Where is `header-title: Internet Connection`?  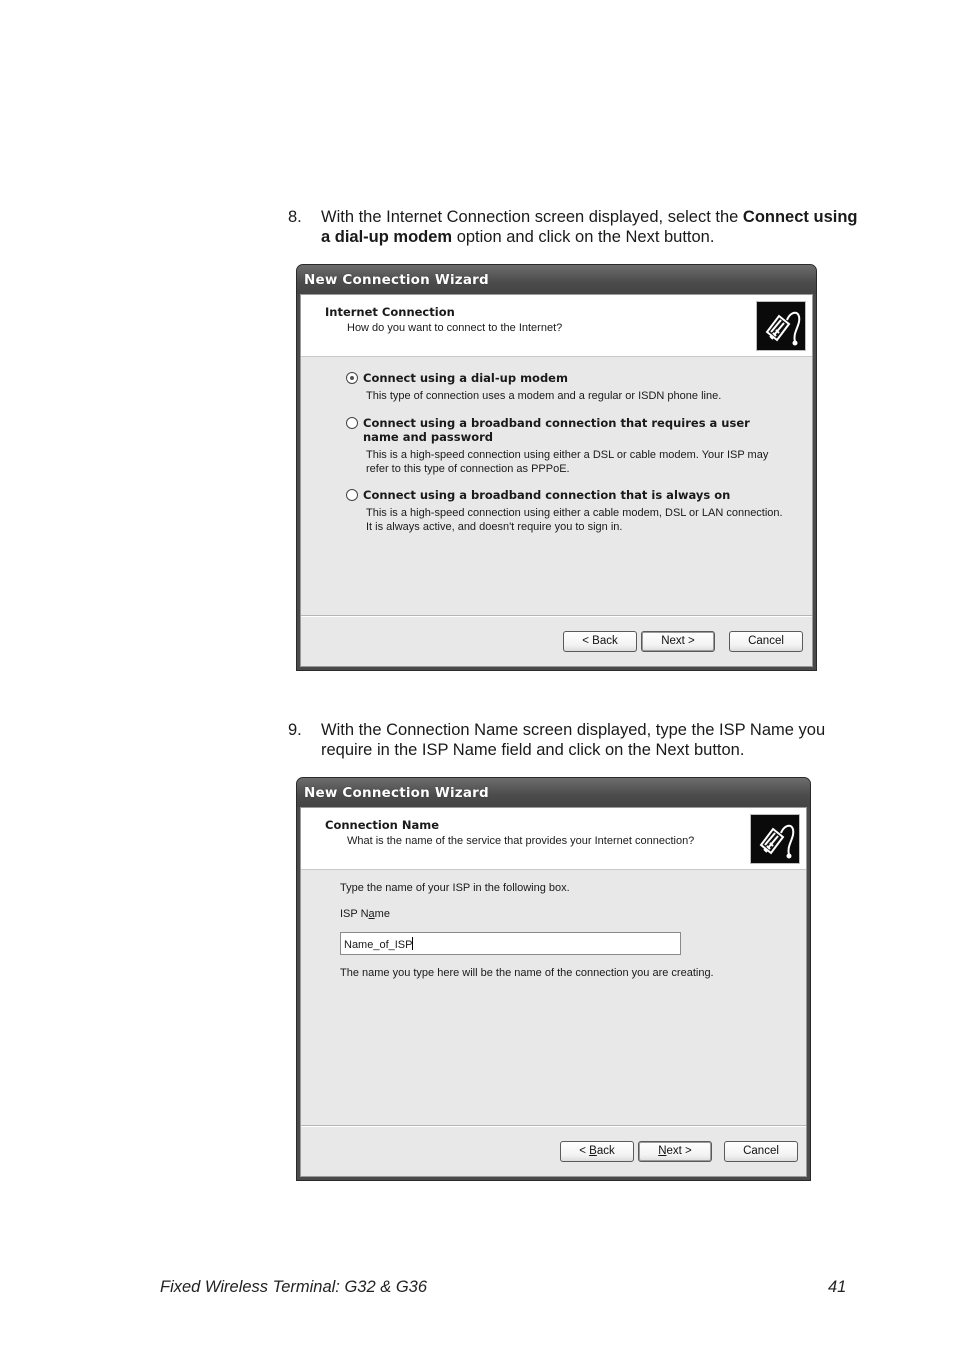 header-title: Internet Connection is located at coordinates (390, 312).